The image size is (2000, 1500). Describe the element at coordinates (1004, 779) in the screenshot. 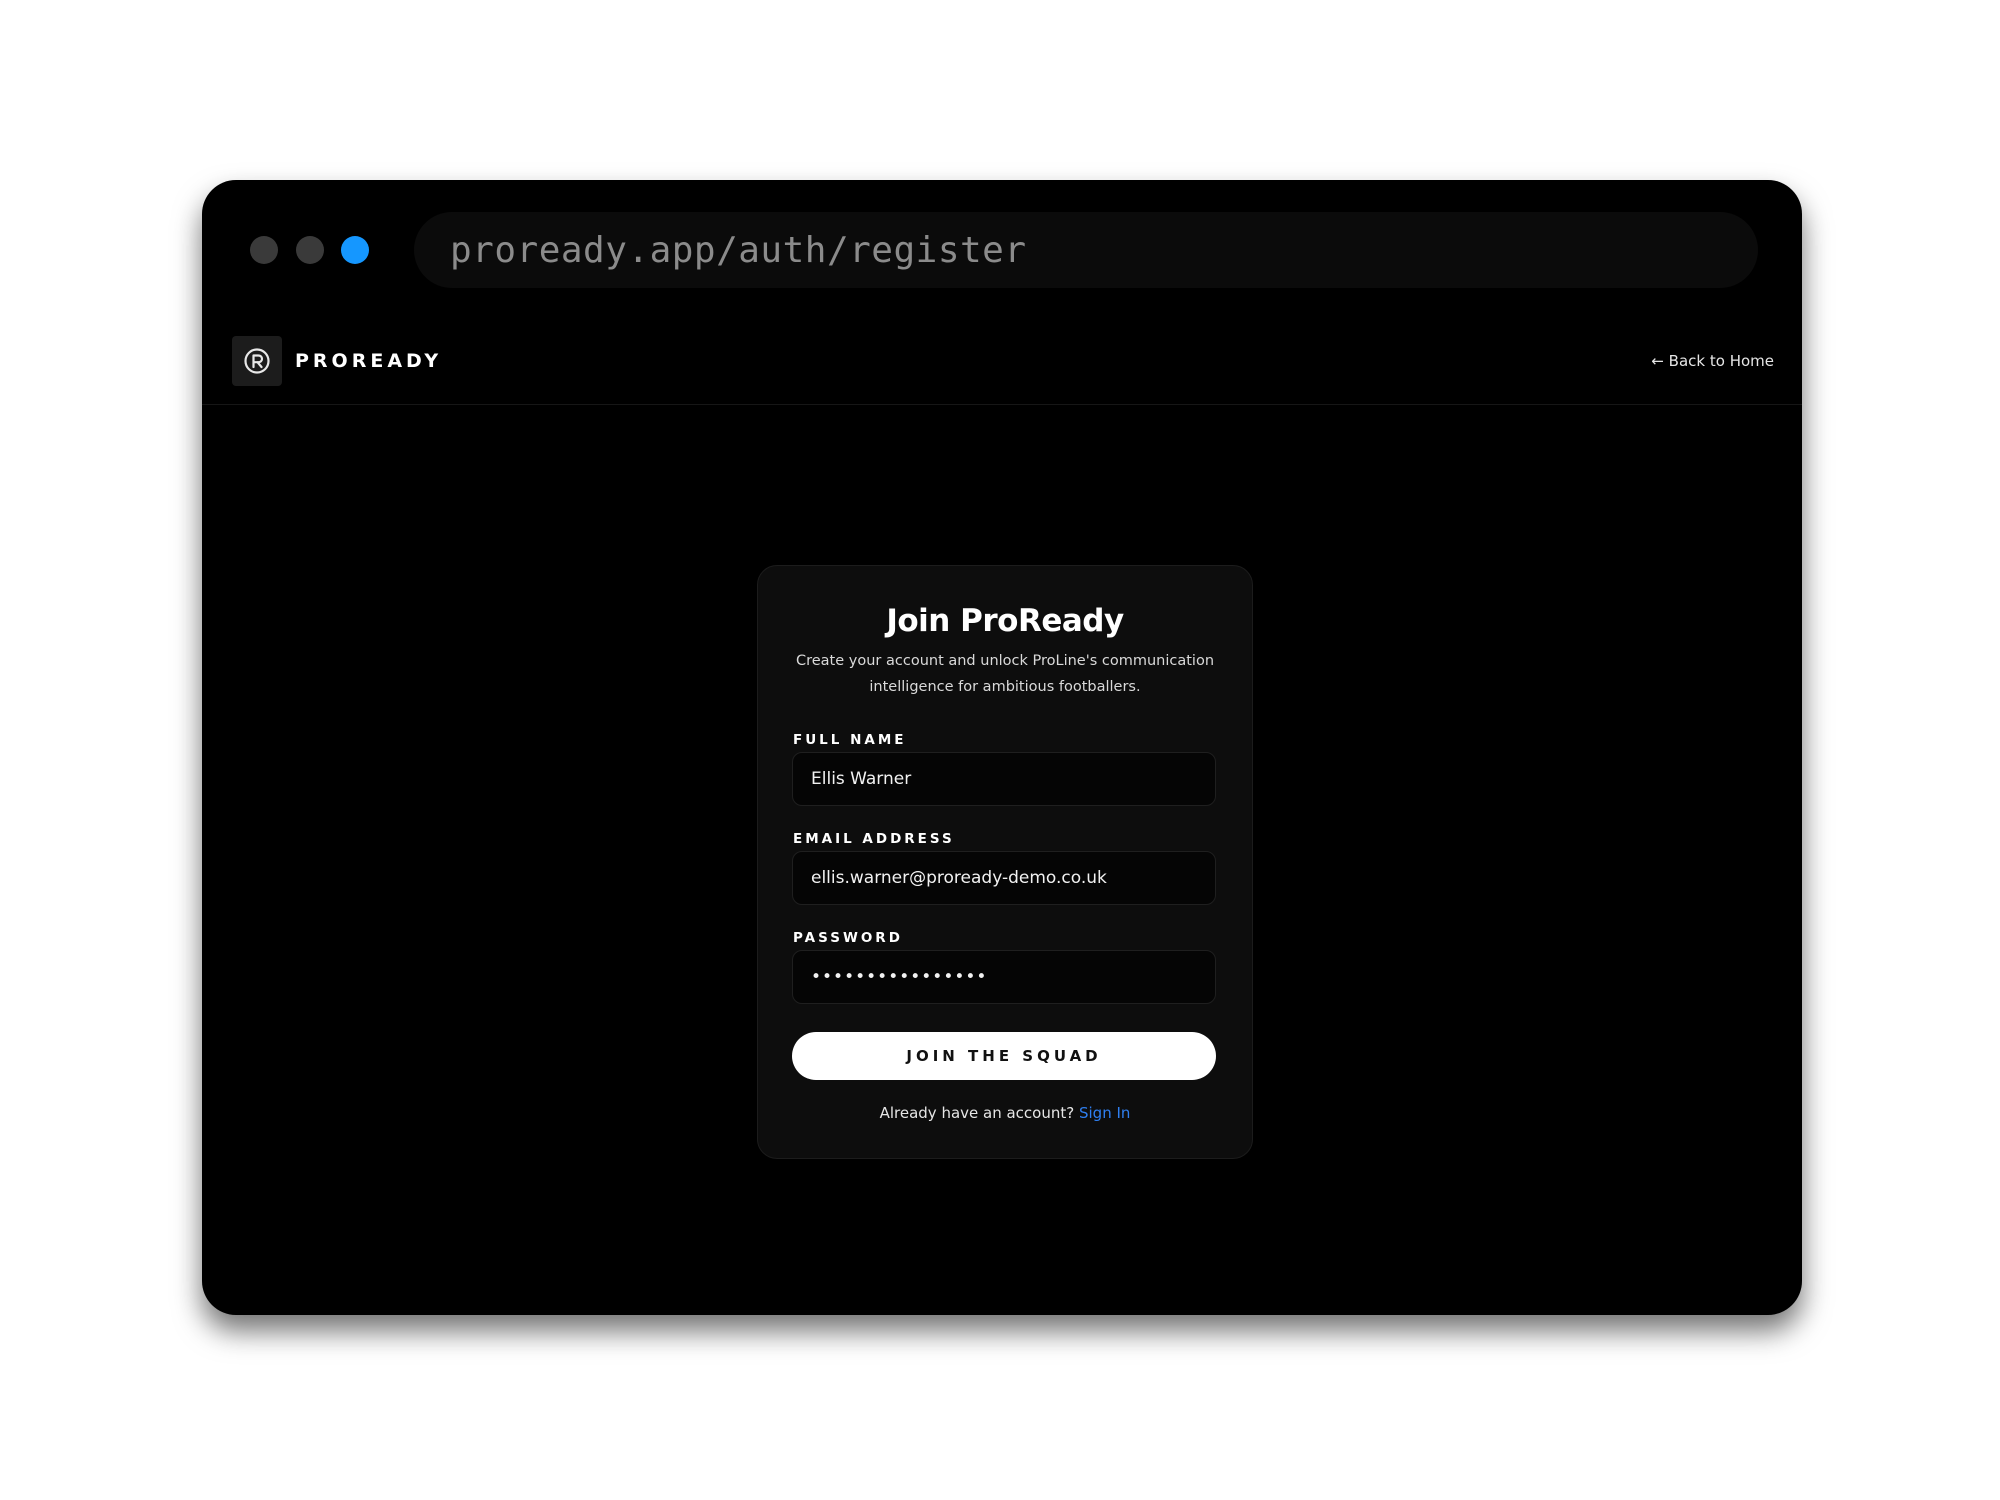

I see `full-name-input` at that location.